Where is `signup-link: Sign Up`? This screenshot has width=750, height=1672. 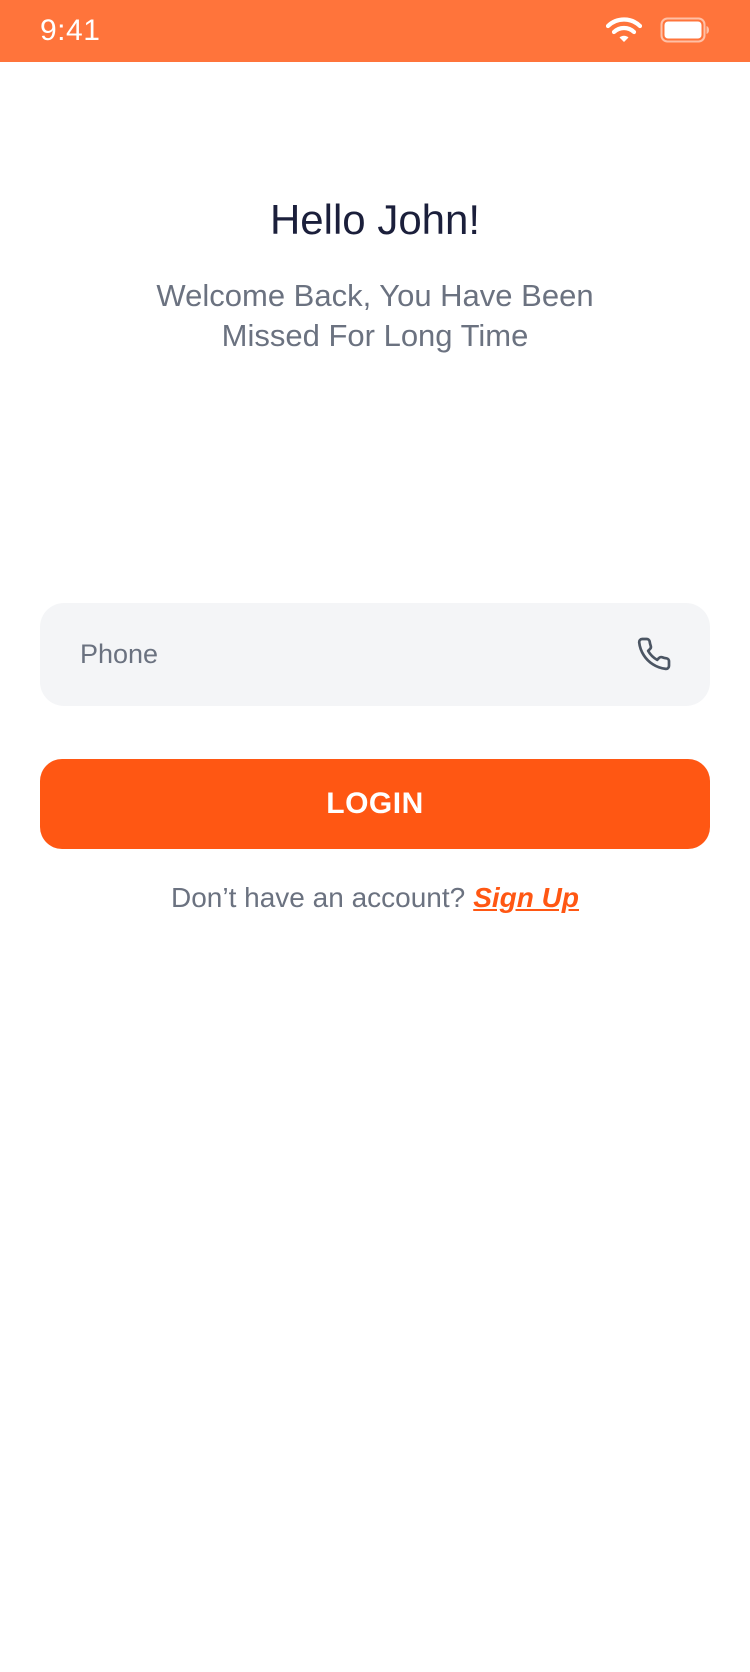 signup-link: Sign Up is located at coordinates (526, 897).